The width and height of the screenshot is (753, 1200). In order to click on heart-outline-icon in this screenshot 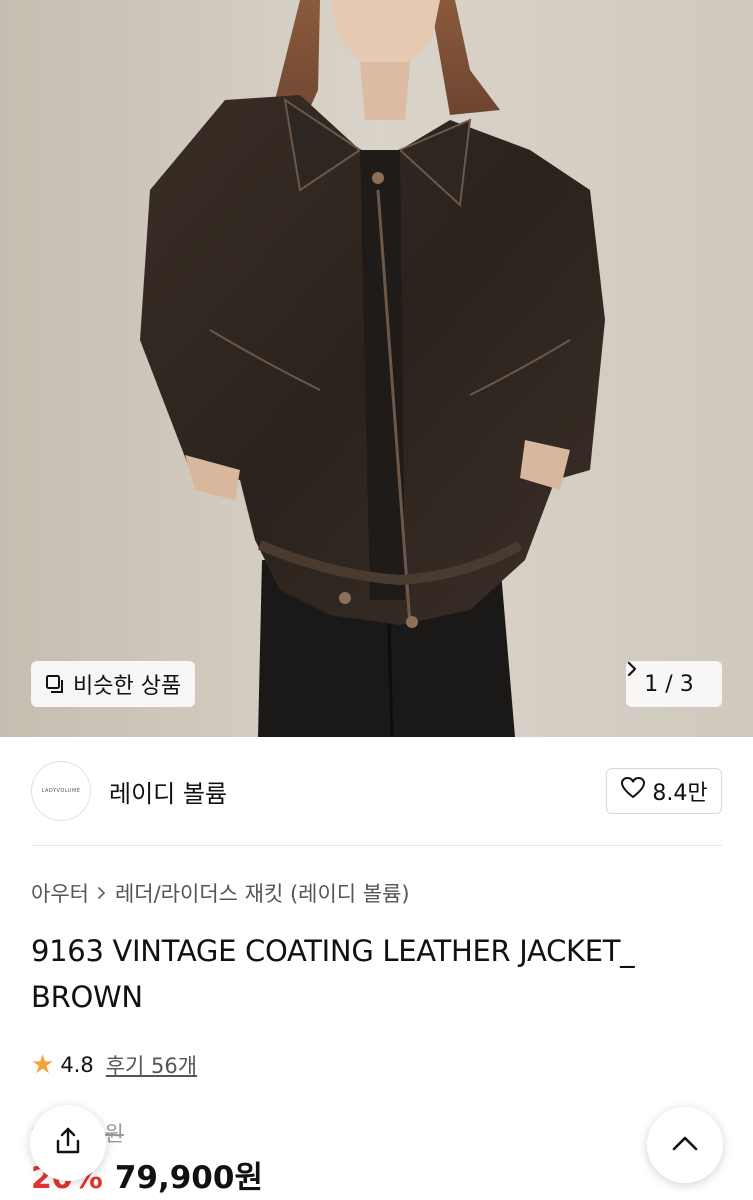, I will do `click(633, 791)`.